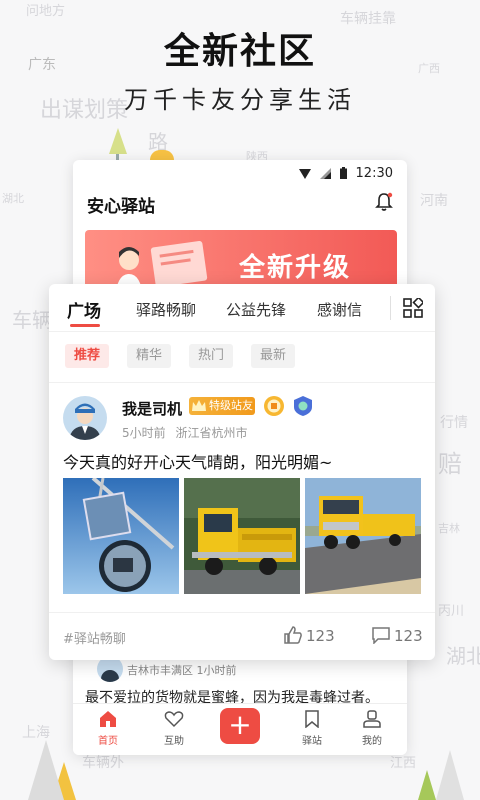 This screenshot has height=800, width=480. I want to click on status-time: 12:30, so click(374, 173).